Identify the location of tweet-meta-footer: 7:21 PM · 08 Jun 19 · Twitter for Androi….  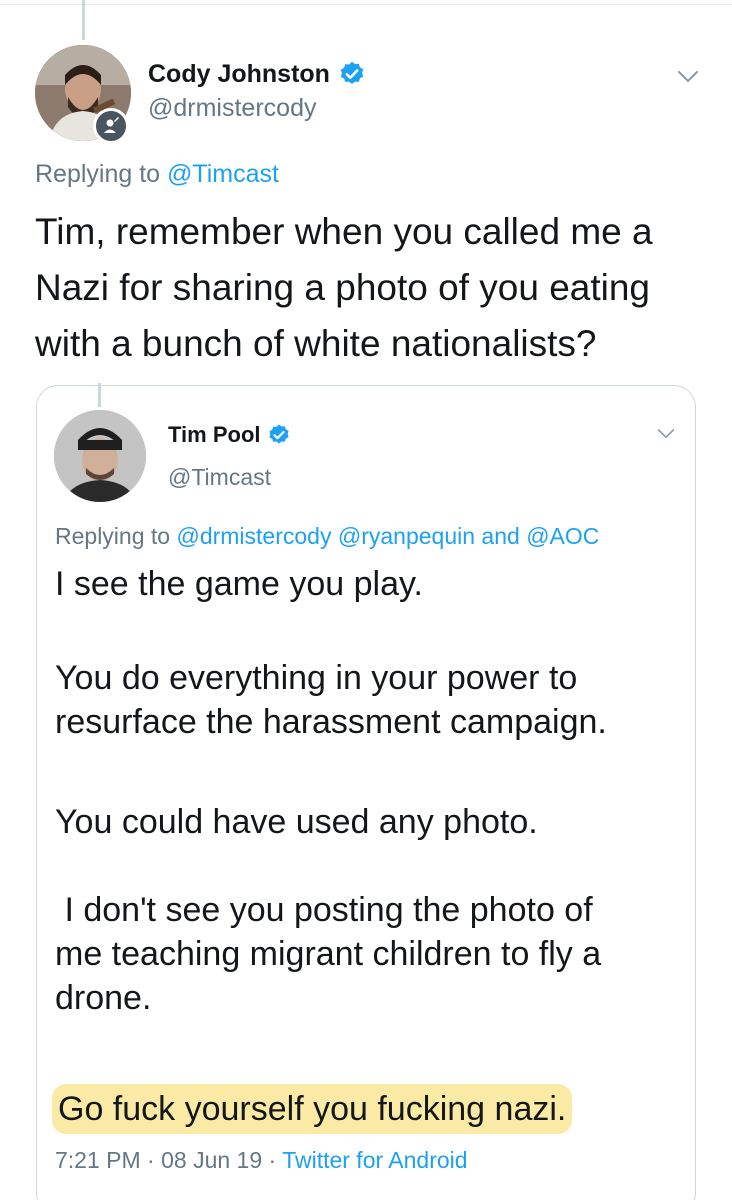
(261, 1160).